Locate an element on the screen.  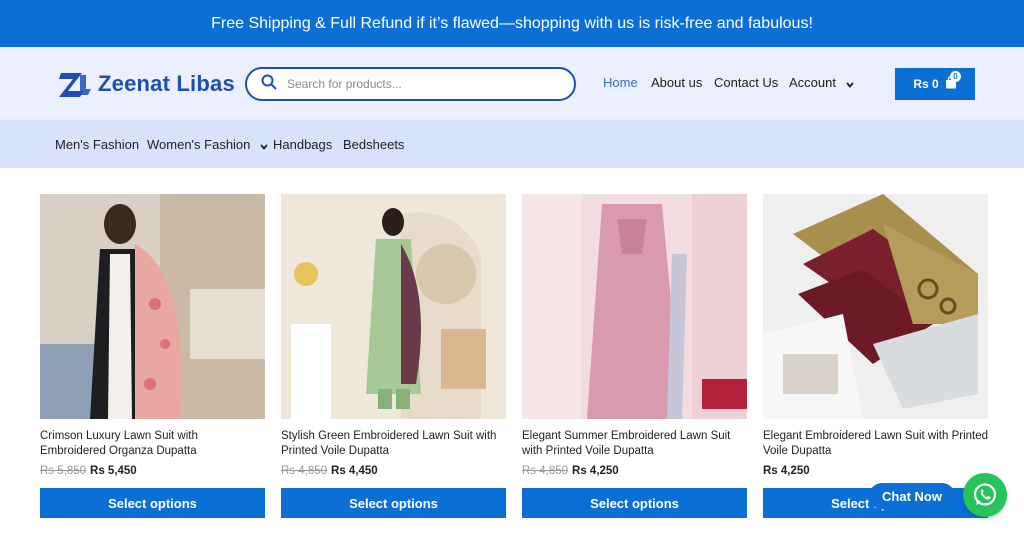
category-bedsheets: Bedsheets is located at coordinates (373, 144).